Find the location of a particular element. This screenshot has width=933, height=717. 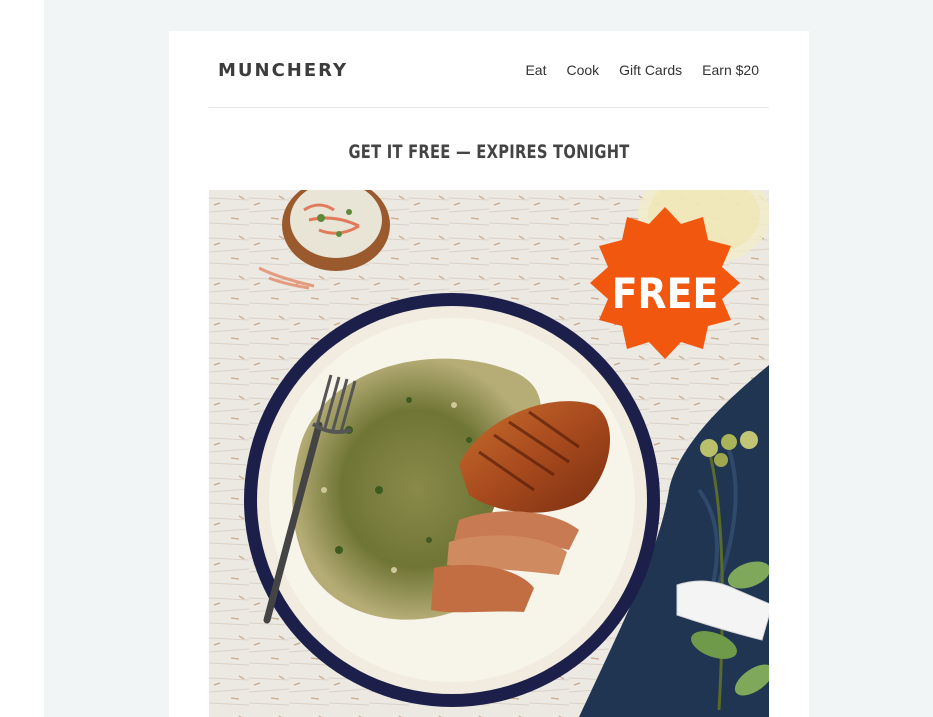

nav-earn-link: Earn $20 is located at coordinates (730, 70).